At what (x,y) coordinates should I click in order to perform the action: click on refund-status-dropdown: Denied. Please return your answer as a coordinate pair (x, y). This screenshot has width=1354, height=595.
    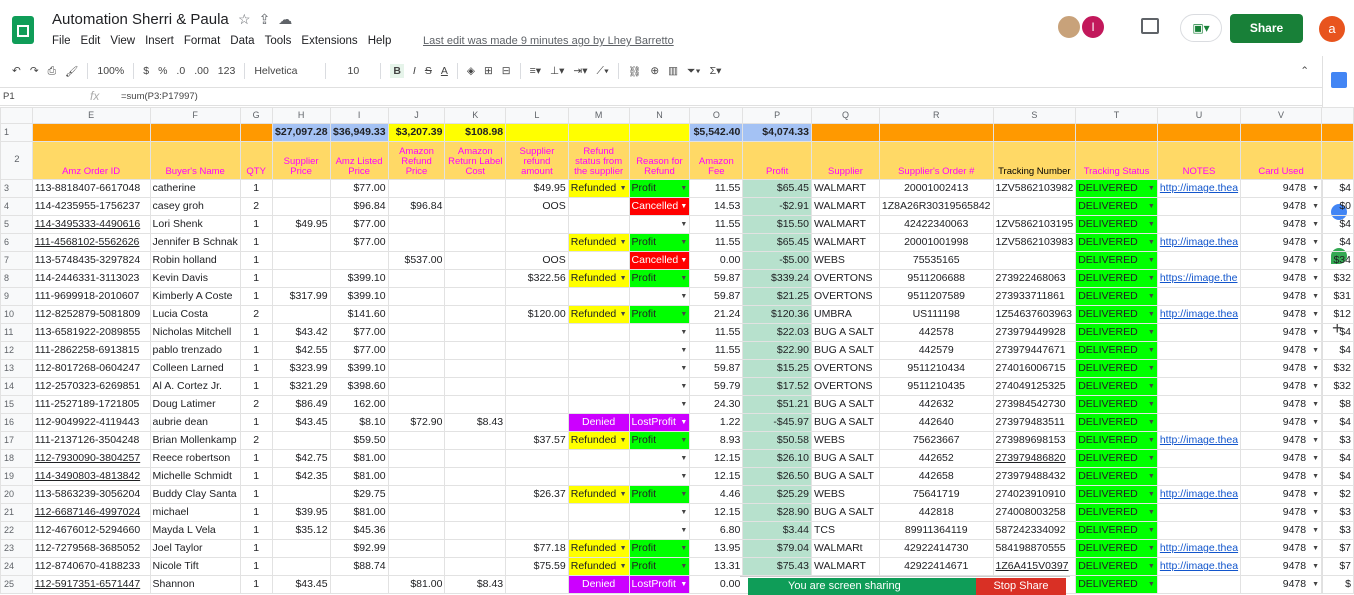
    Looking at the image, I should click on (598, 422).